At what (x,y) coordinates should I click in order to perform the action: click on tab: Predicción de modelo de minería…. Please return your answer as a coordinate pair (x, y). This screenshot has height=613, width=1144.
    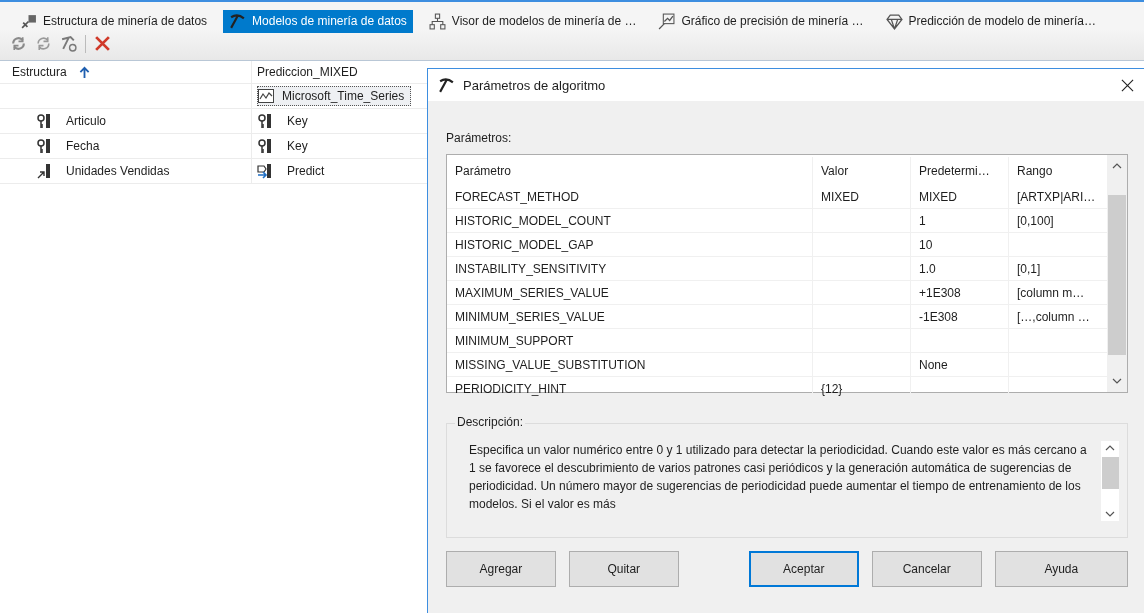
    Looking at the image, I should click on (990, 21).